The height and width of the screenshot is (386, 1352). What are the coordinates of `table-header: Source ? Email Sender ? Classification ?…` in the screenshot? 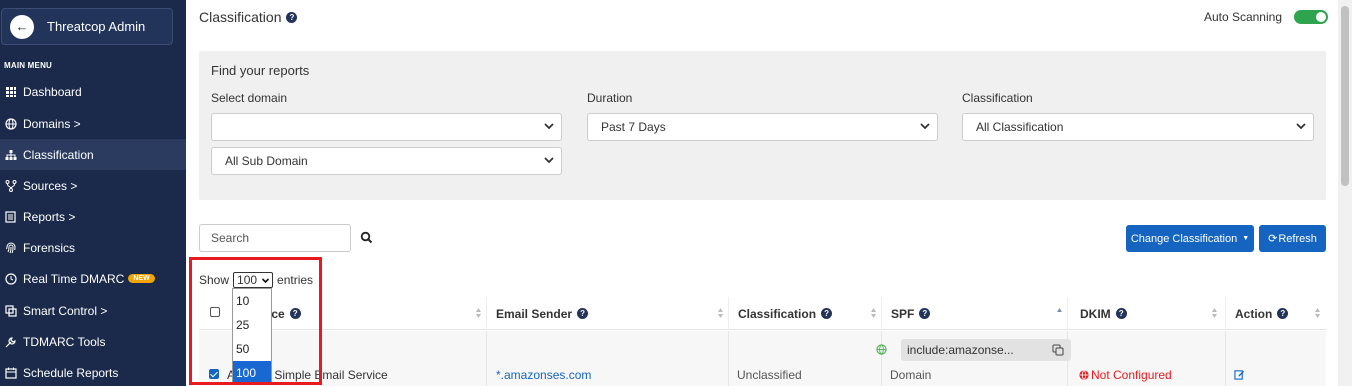 It's located at (762, 313).